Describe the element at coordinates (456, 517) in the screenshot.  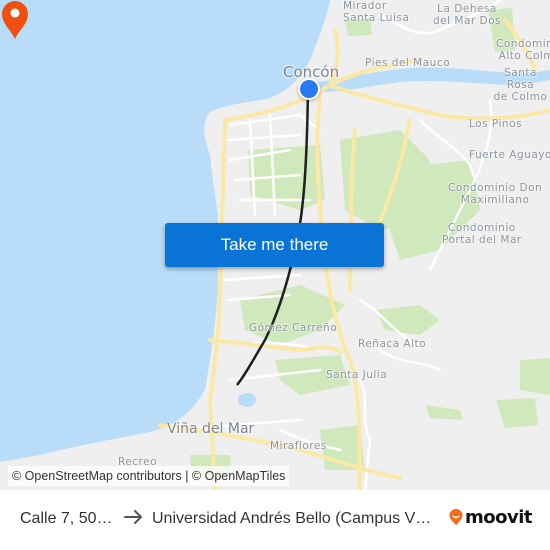
I see `moovit-pin-icon` at that location.